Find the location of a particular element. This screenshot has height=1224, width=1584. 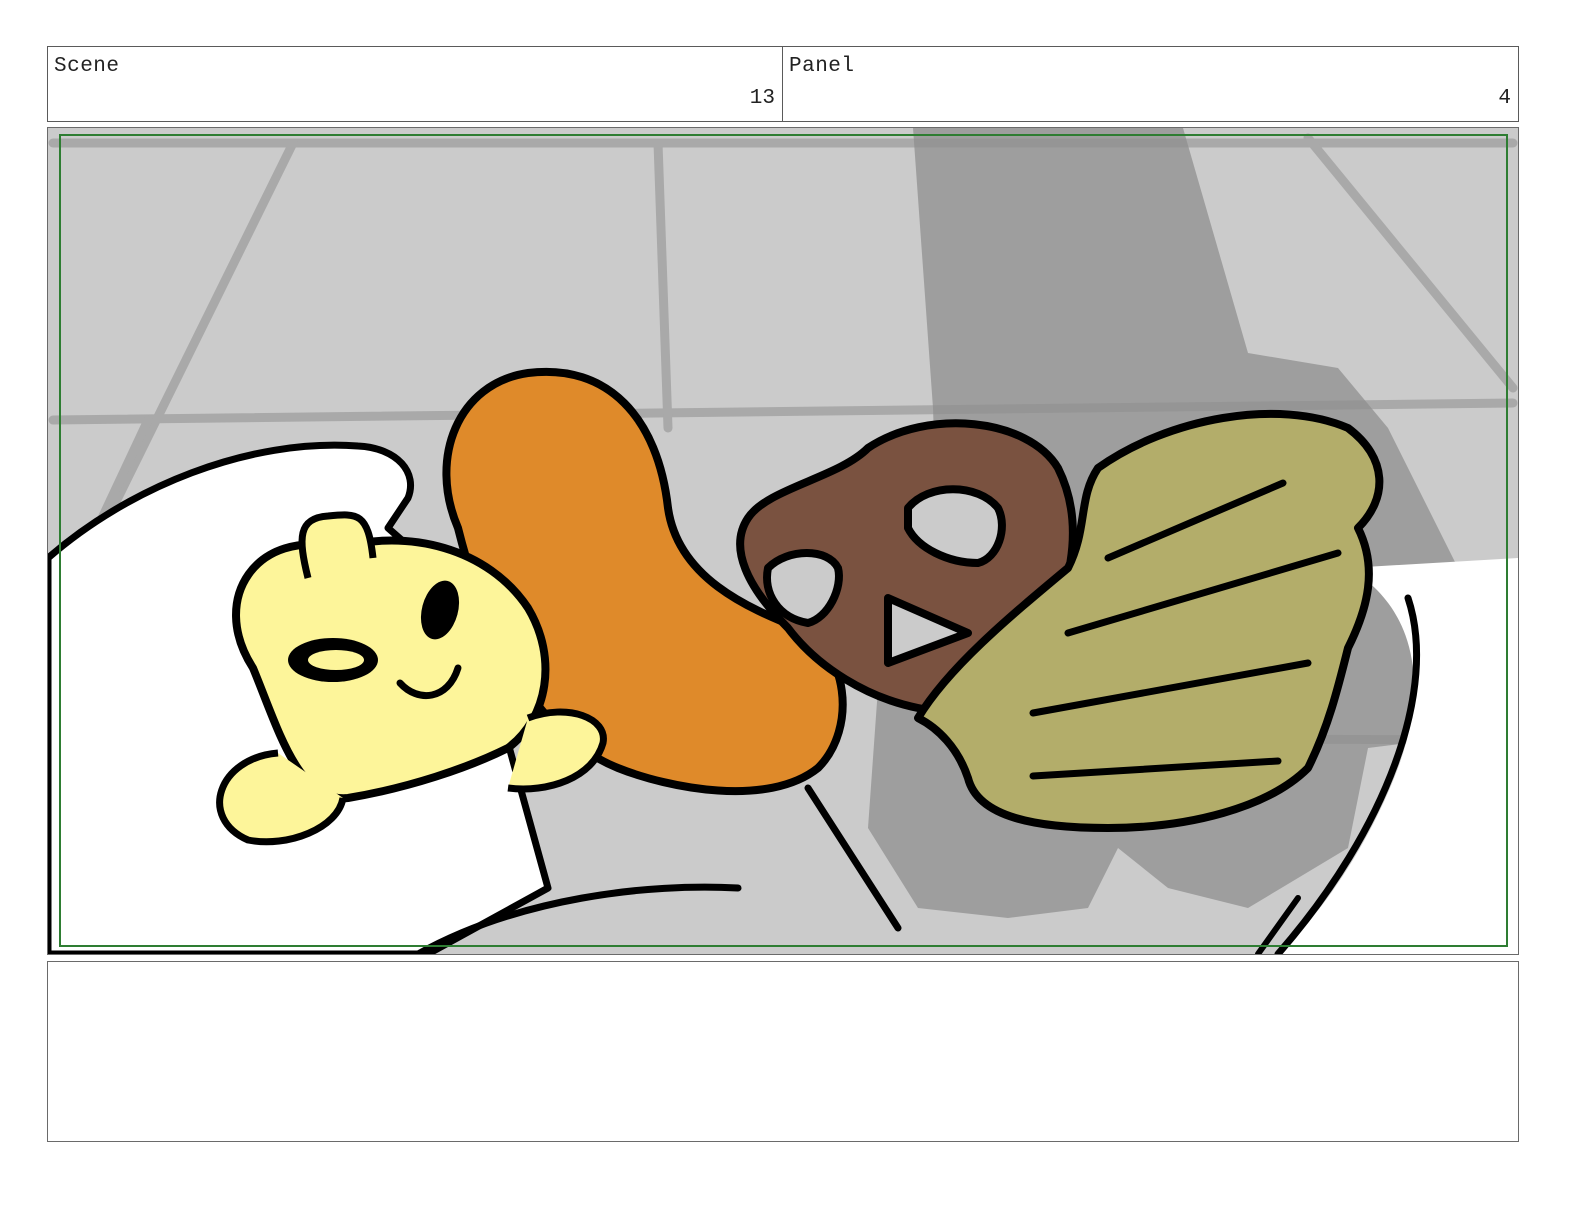

panel-label: Panel is located at coordinates (822, 66).